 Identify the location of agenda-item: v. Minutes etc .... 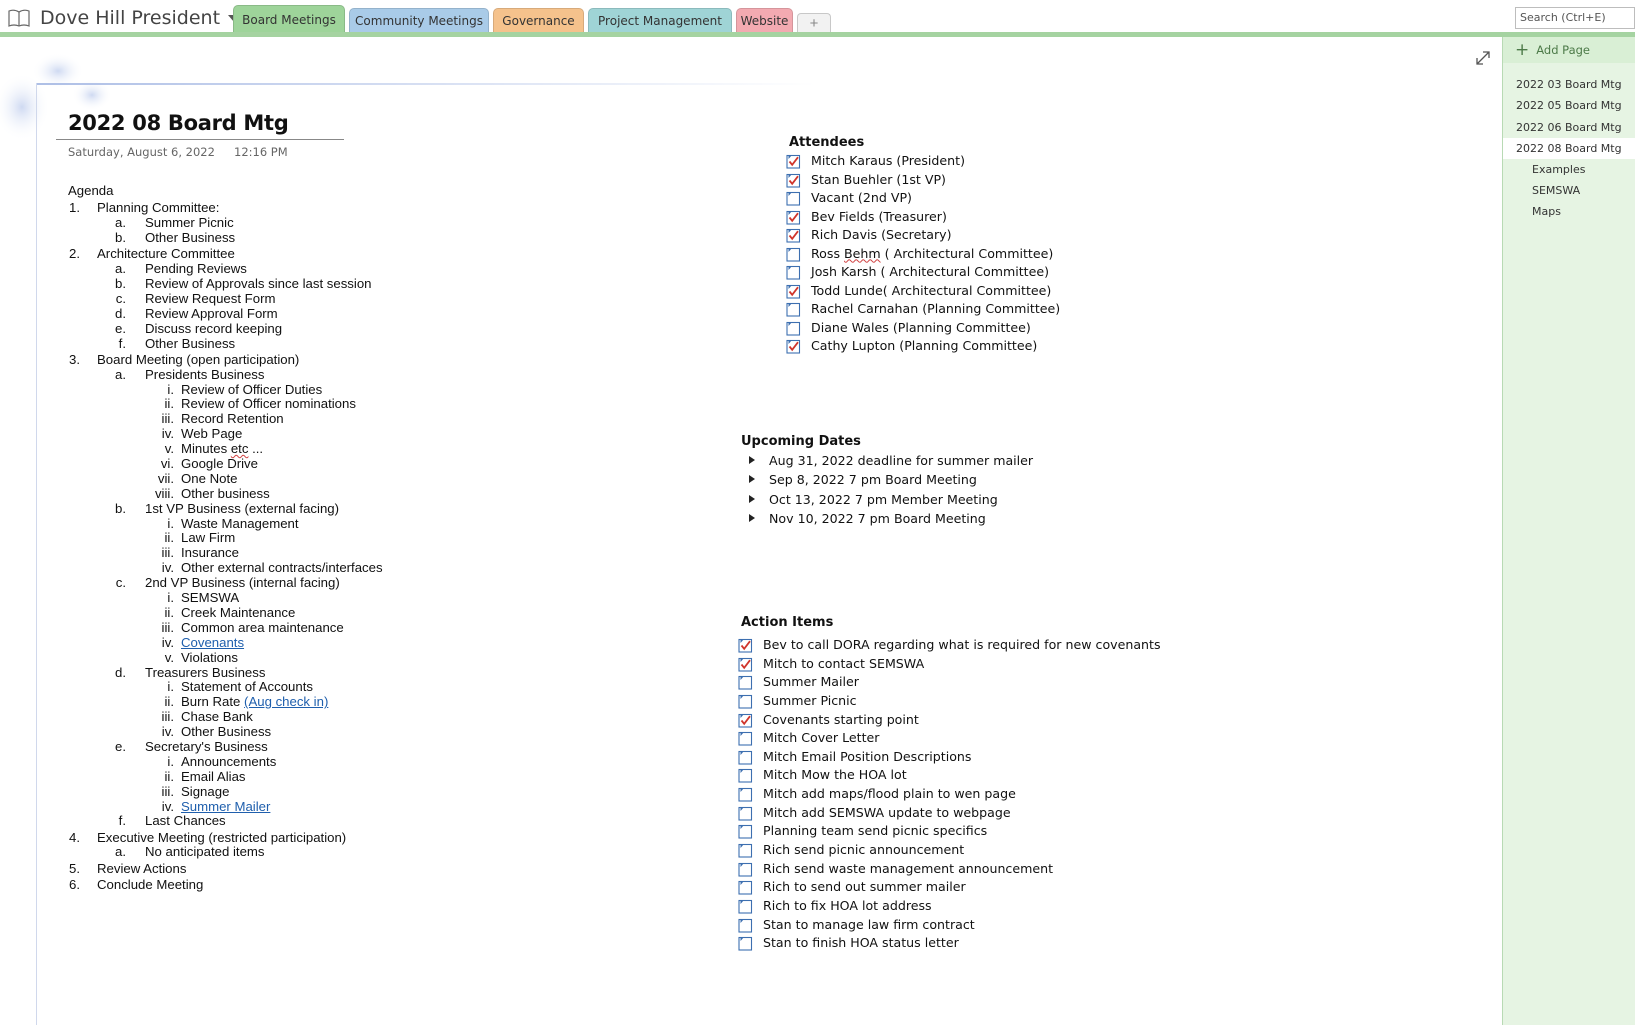
(165, 449).